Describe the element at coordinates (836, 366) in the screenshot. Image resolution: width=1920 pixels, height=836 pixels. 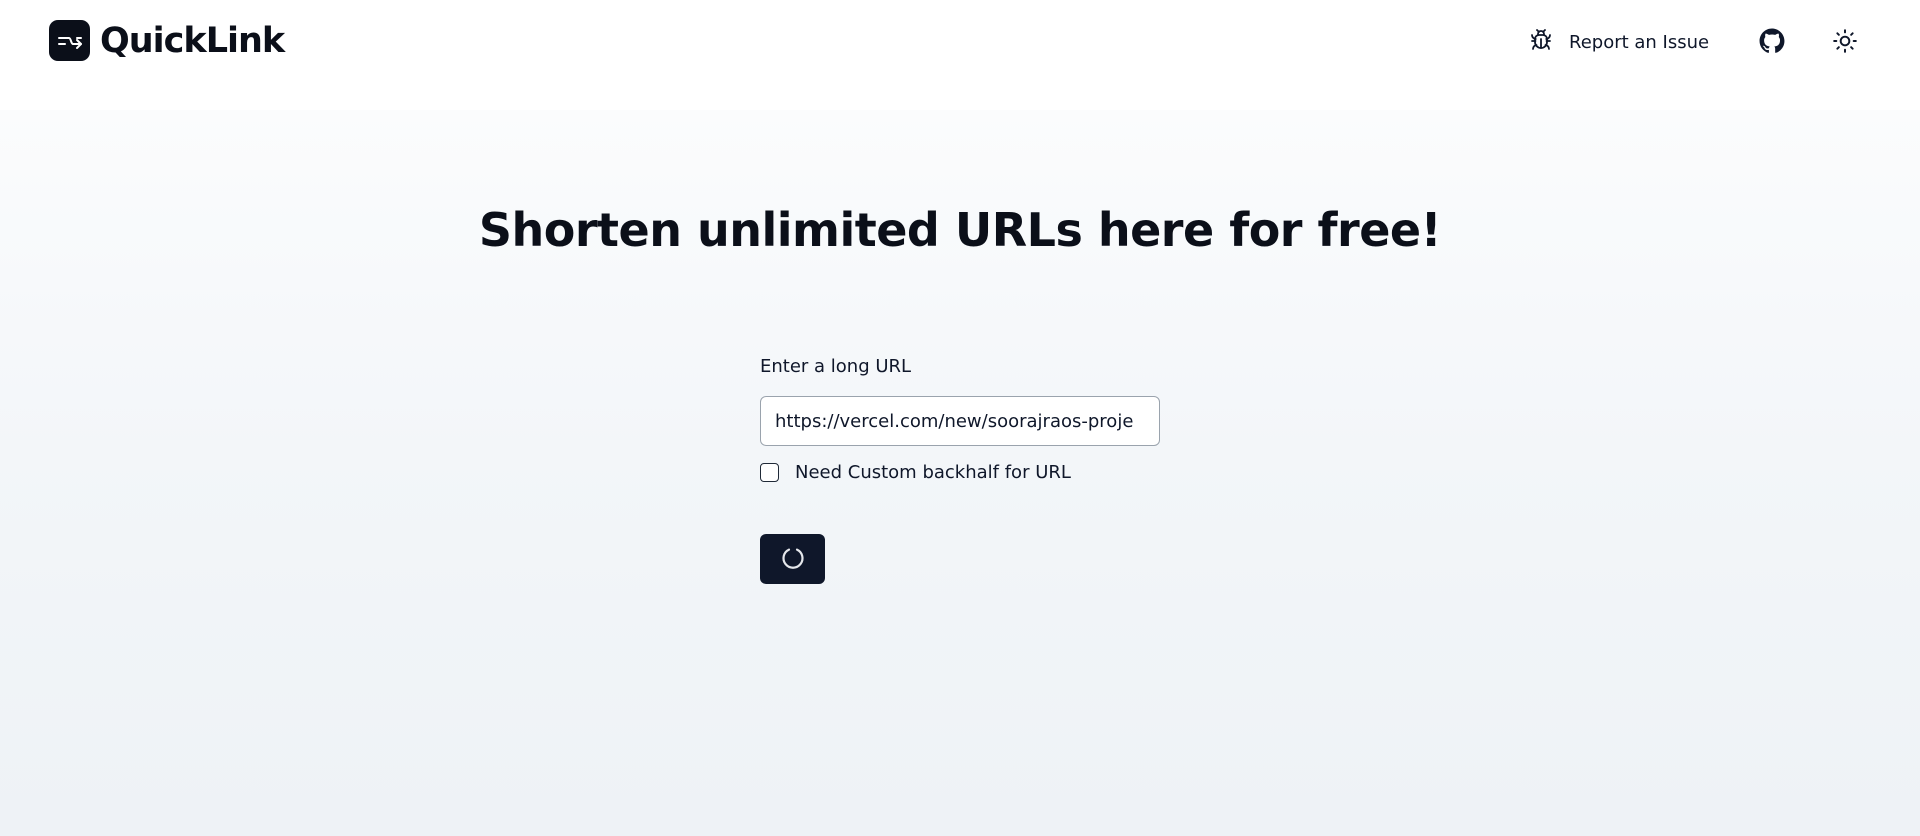
I see `url-field-label: Enter a long URL` at that location.